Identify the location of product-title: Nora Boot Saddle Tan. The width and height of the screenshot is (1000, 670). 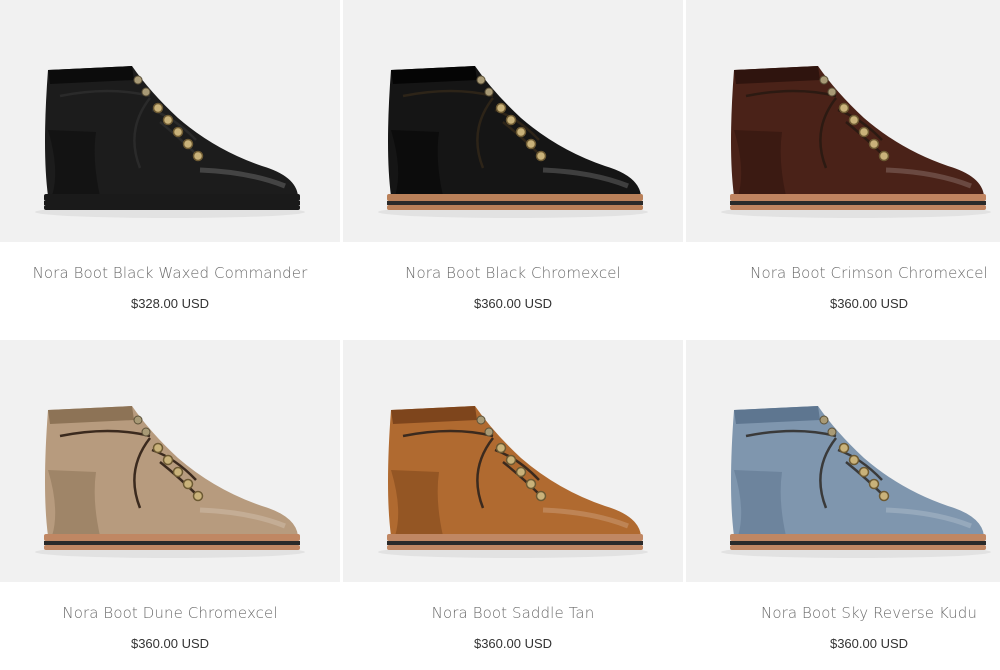
(513, 613).